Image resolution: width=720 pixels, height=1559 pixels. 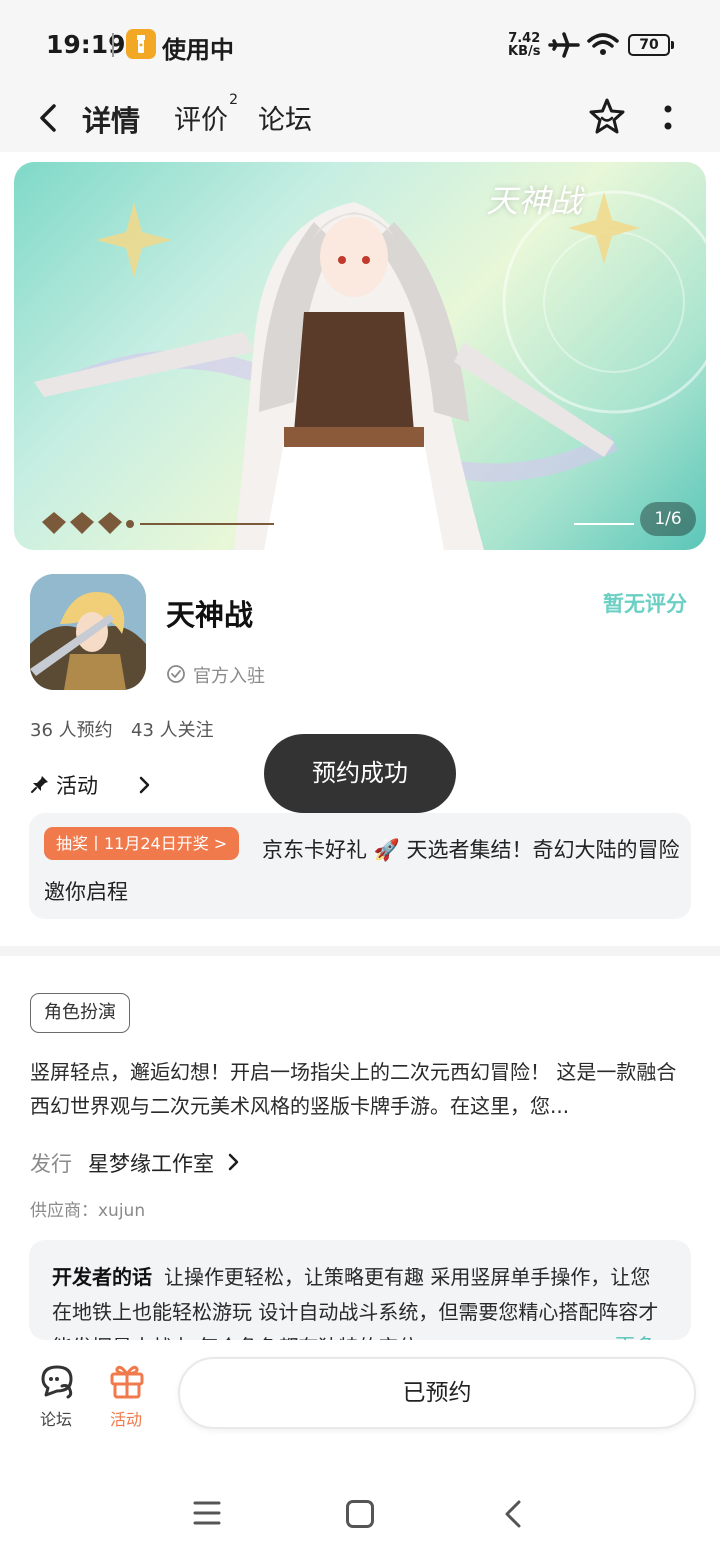 I want to click on network-speed-unit: KB/s, so click(x=524, y=51).